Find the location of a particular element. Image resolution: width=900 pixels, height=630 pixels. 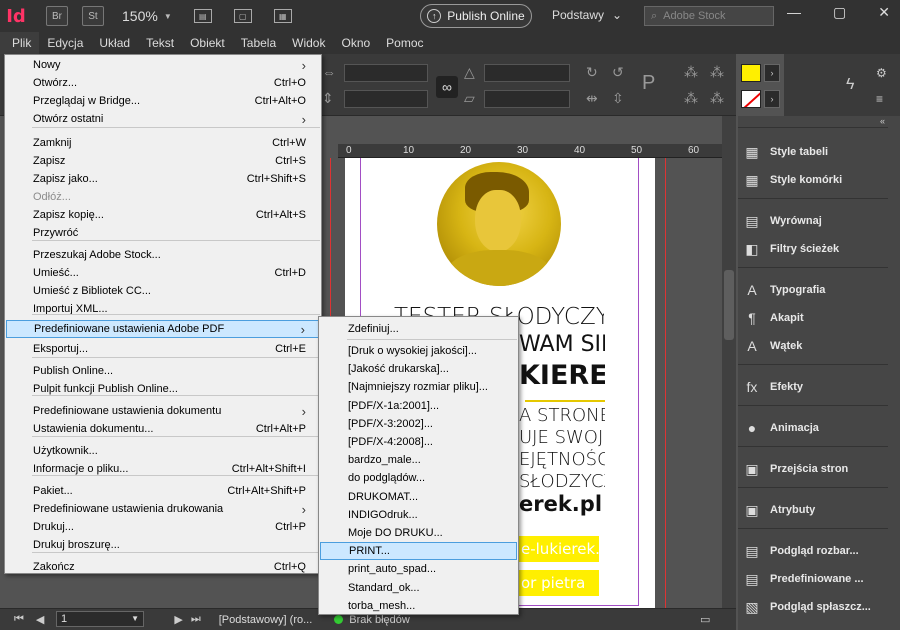

menu-6: Widok is located at coordinates (308, 43).